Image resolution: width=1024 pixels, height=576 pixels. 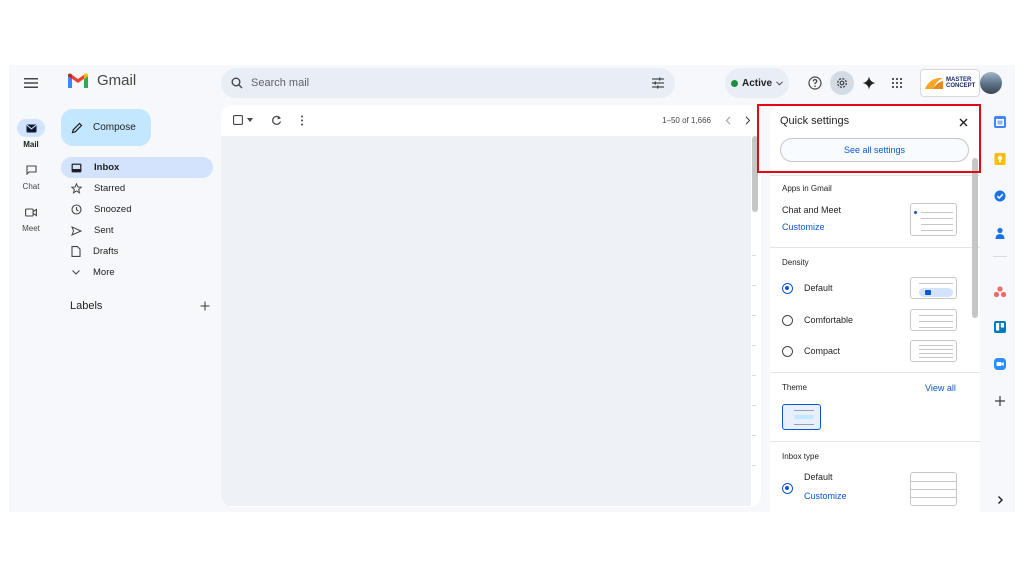 What do you see at coordinates (1000, 327) in the screenshot?
I see `trello-button` at bounding box center [1000, 327].